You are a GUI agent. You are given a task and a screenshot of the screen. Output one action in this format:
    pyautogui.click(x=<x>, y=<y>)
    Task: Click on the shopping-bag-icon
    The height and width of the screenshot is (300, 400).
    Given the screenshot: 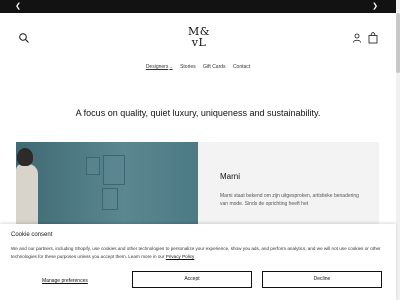 What is the action you would take?
    pyautogui.click(x=373, y=38)
    